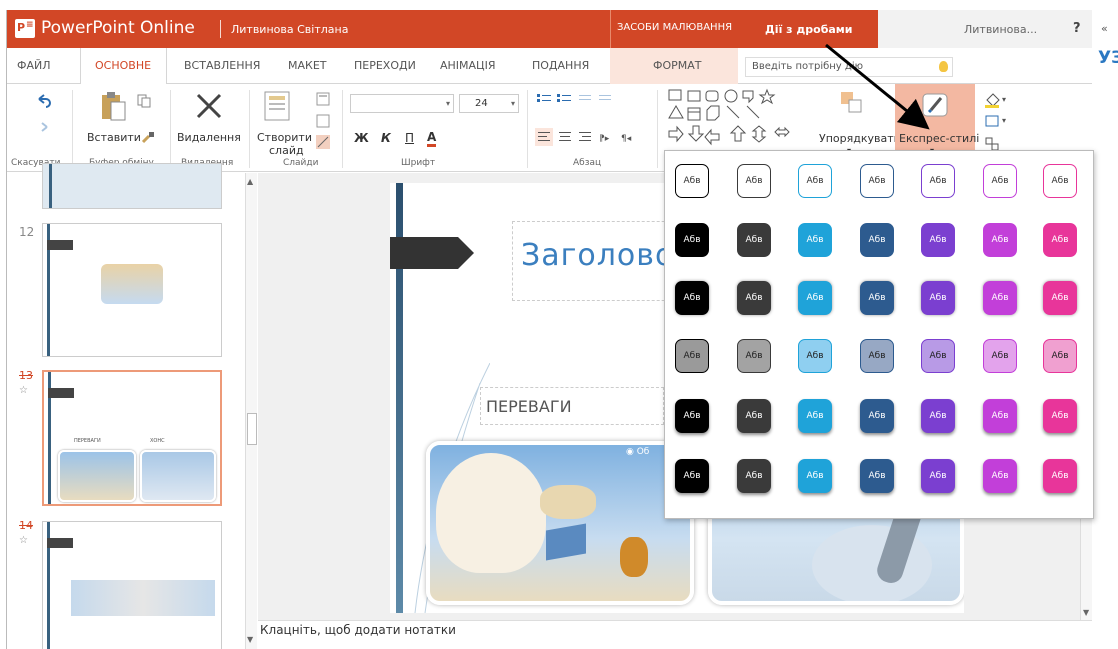 The height and width of the screenshot is (649, 1118). Describe the element at coordinates (560, 65) in the screenshot. I see `tab-view: ПОДАННЯ` at that location.